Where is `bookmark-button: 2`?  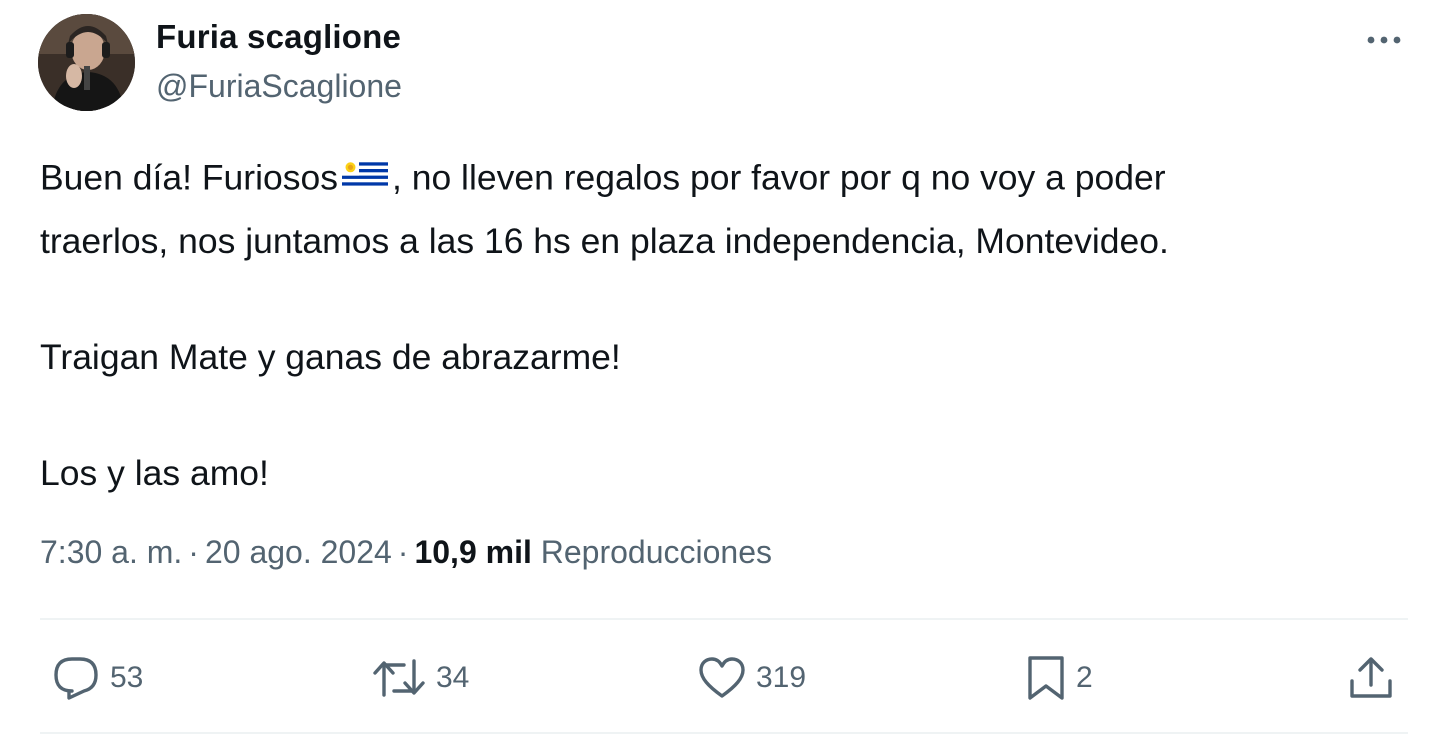 bookmark-button: 2 is located at coordinates (1059, 678).